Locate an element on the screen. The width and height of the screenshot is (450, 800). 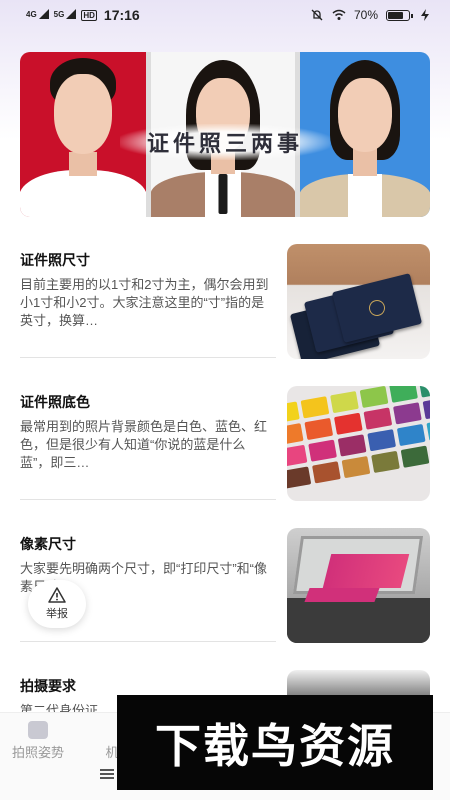
photo-pose-icon is located at coordinates (38, 730).